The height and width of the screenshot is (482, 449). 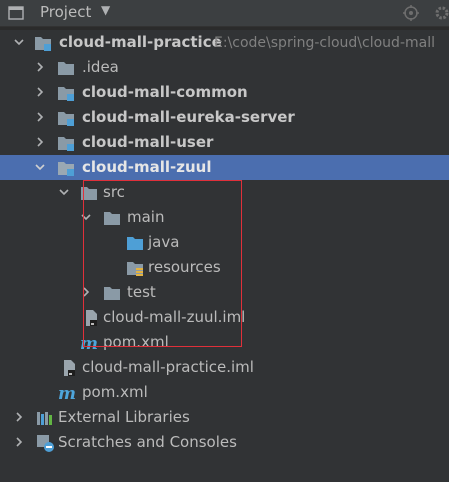 I want to click on tree-item-label: cloud-mall-common, so click(x=165, y=92).